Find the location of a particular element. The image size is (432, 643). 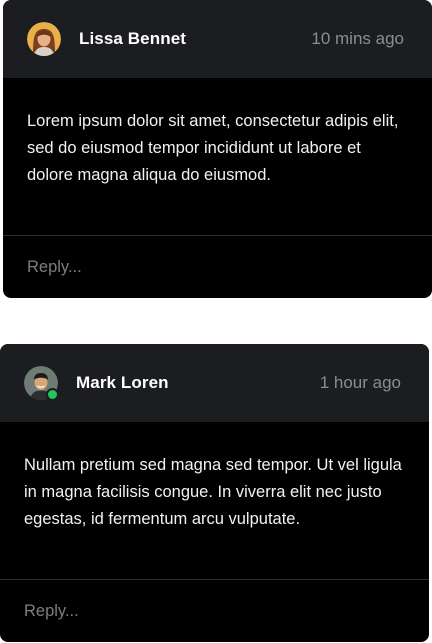

comment-timestamp: 1 hour ago is located at coordinates (360, 382).